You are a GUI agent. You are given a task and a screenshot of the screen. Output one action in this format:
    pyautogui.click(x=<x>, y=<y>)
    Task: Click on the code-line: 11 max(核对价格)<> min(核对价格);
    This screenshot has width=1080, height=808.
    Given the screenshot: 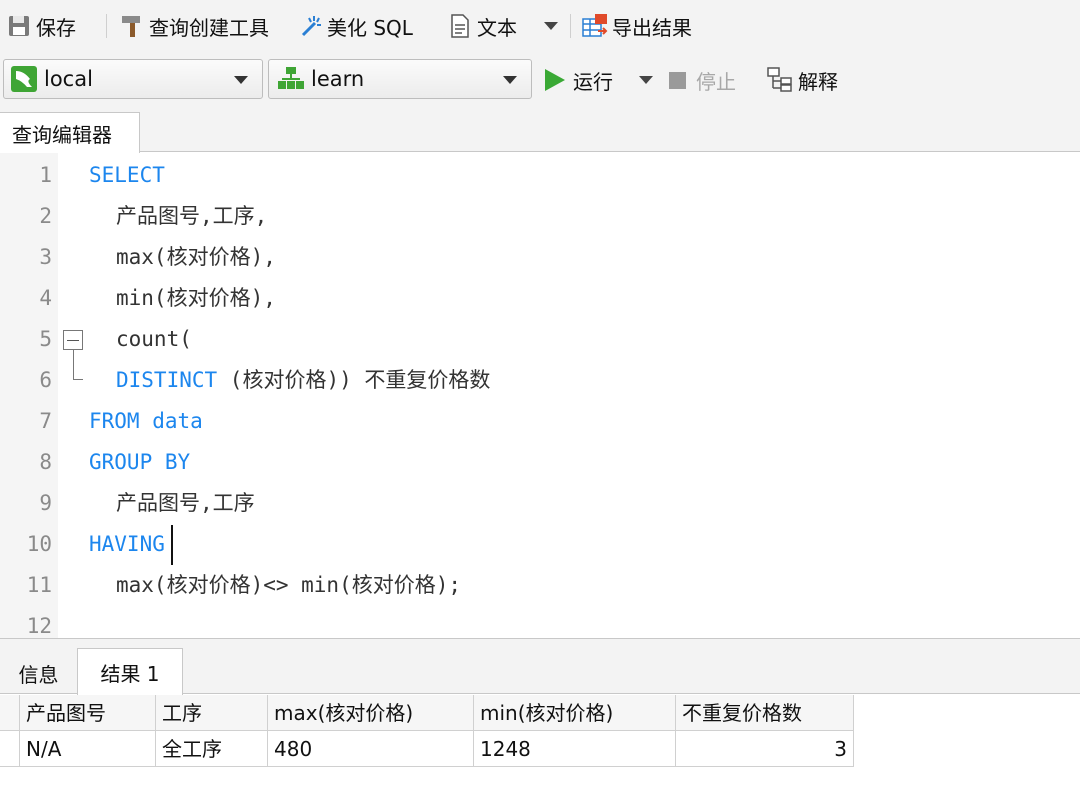 What is the action you would take?
    pyautogui.click(x=540, y=585)
    